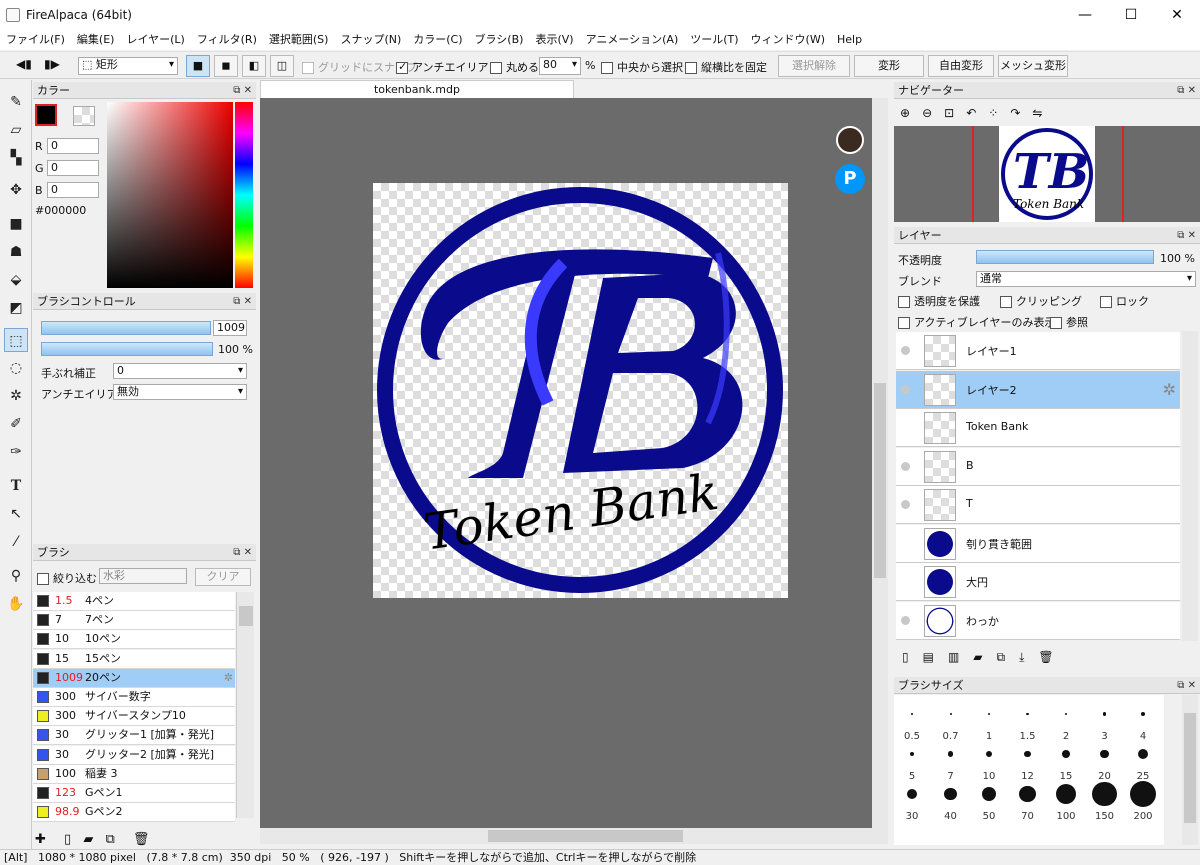  Describe the element at coordinates (40, 839) in the screenshot. I see `add-brush-icon: ✚` at that location.